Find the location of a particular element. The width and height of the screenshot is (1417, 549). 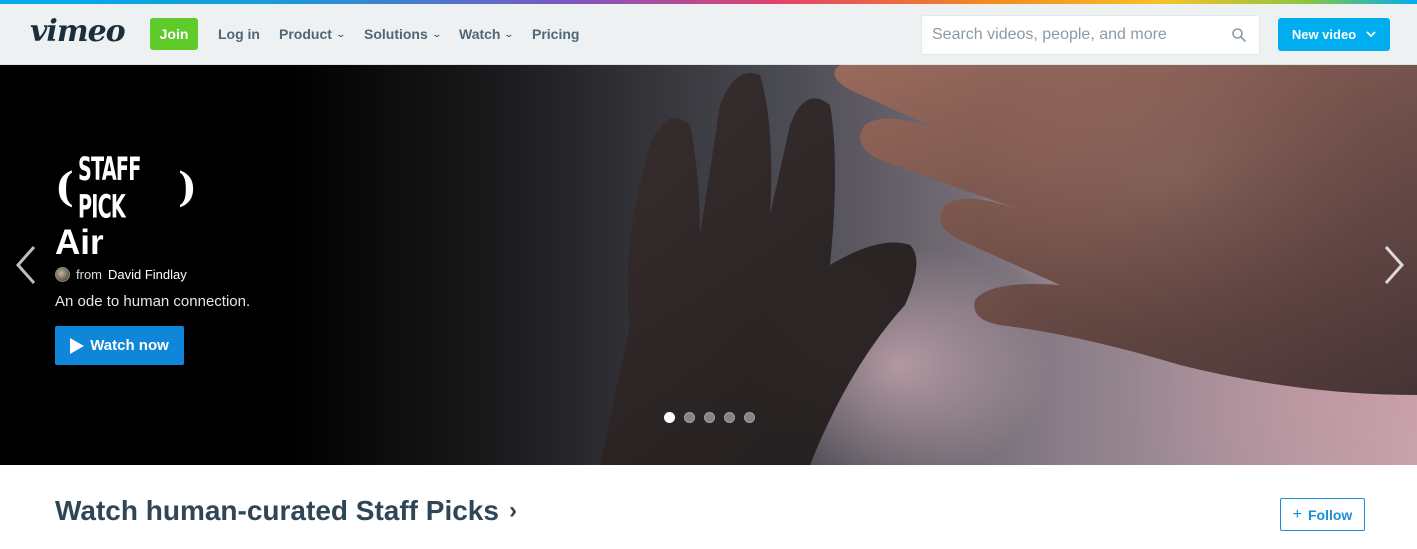

staff-picks-heading: Watch human-curated Staff Picks › is located at coordinates (286, 511).